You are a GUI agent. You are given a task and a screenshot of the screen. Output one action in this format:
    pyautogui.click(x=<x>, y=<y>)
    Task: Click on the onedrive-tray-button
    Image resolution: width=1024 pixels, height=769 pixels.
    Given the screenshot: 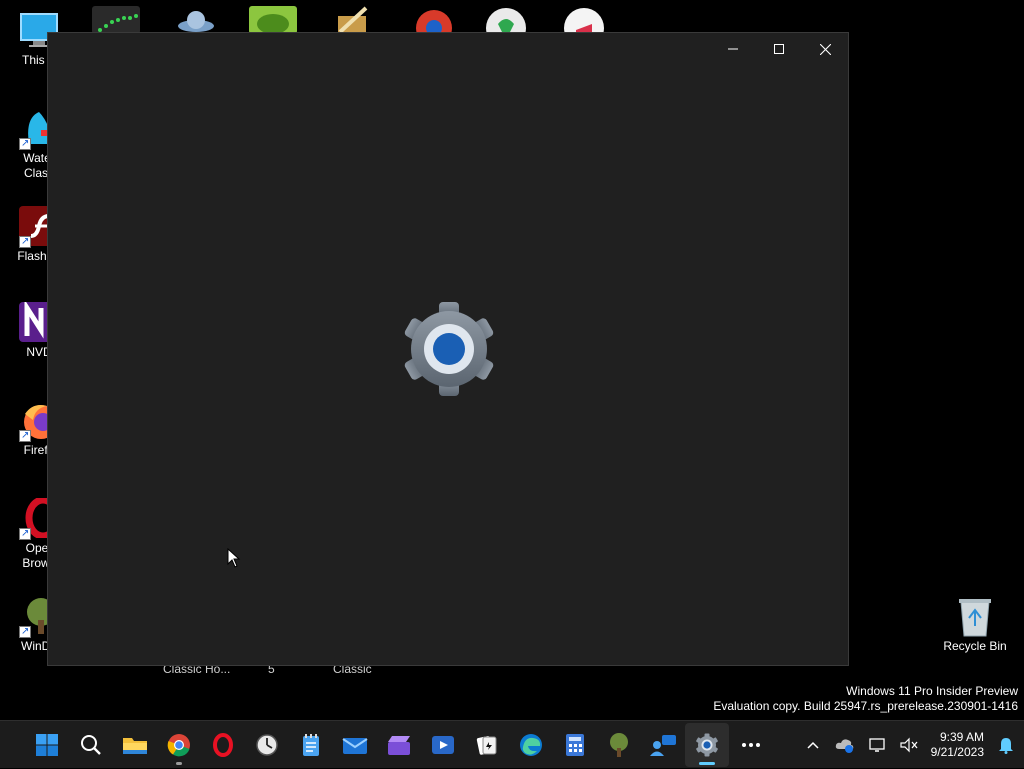 What is the action you would take?
    pyautogui.click(x=845, y=745)
    